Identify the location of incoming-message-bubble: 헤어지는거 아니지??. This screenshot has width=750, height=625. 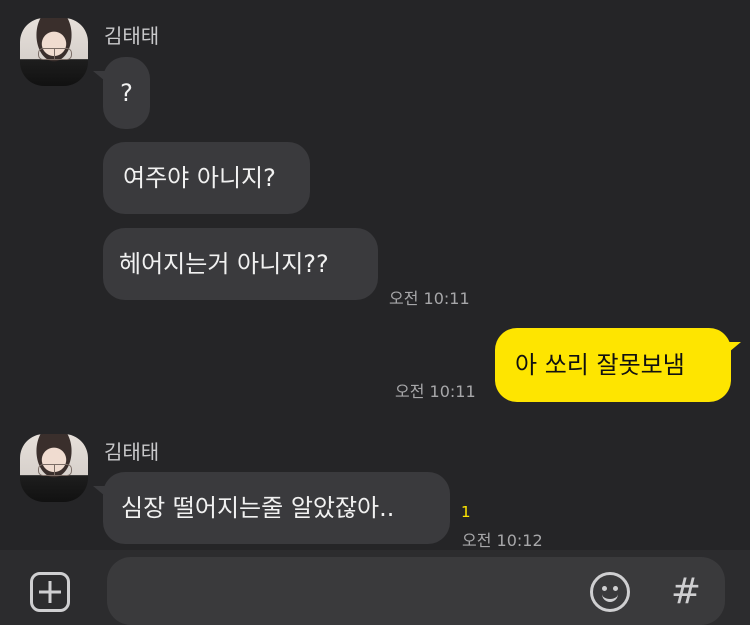
(240, 264).